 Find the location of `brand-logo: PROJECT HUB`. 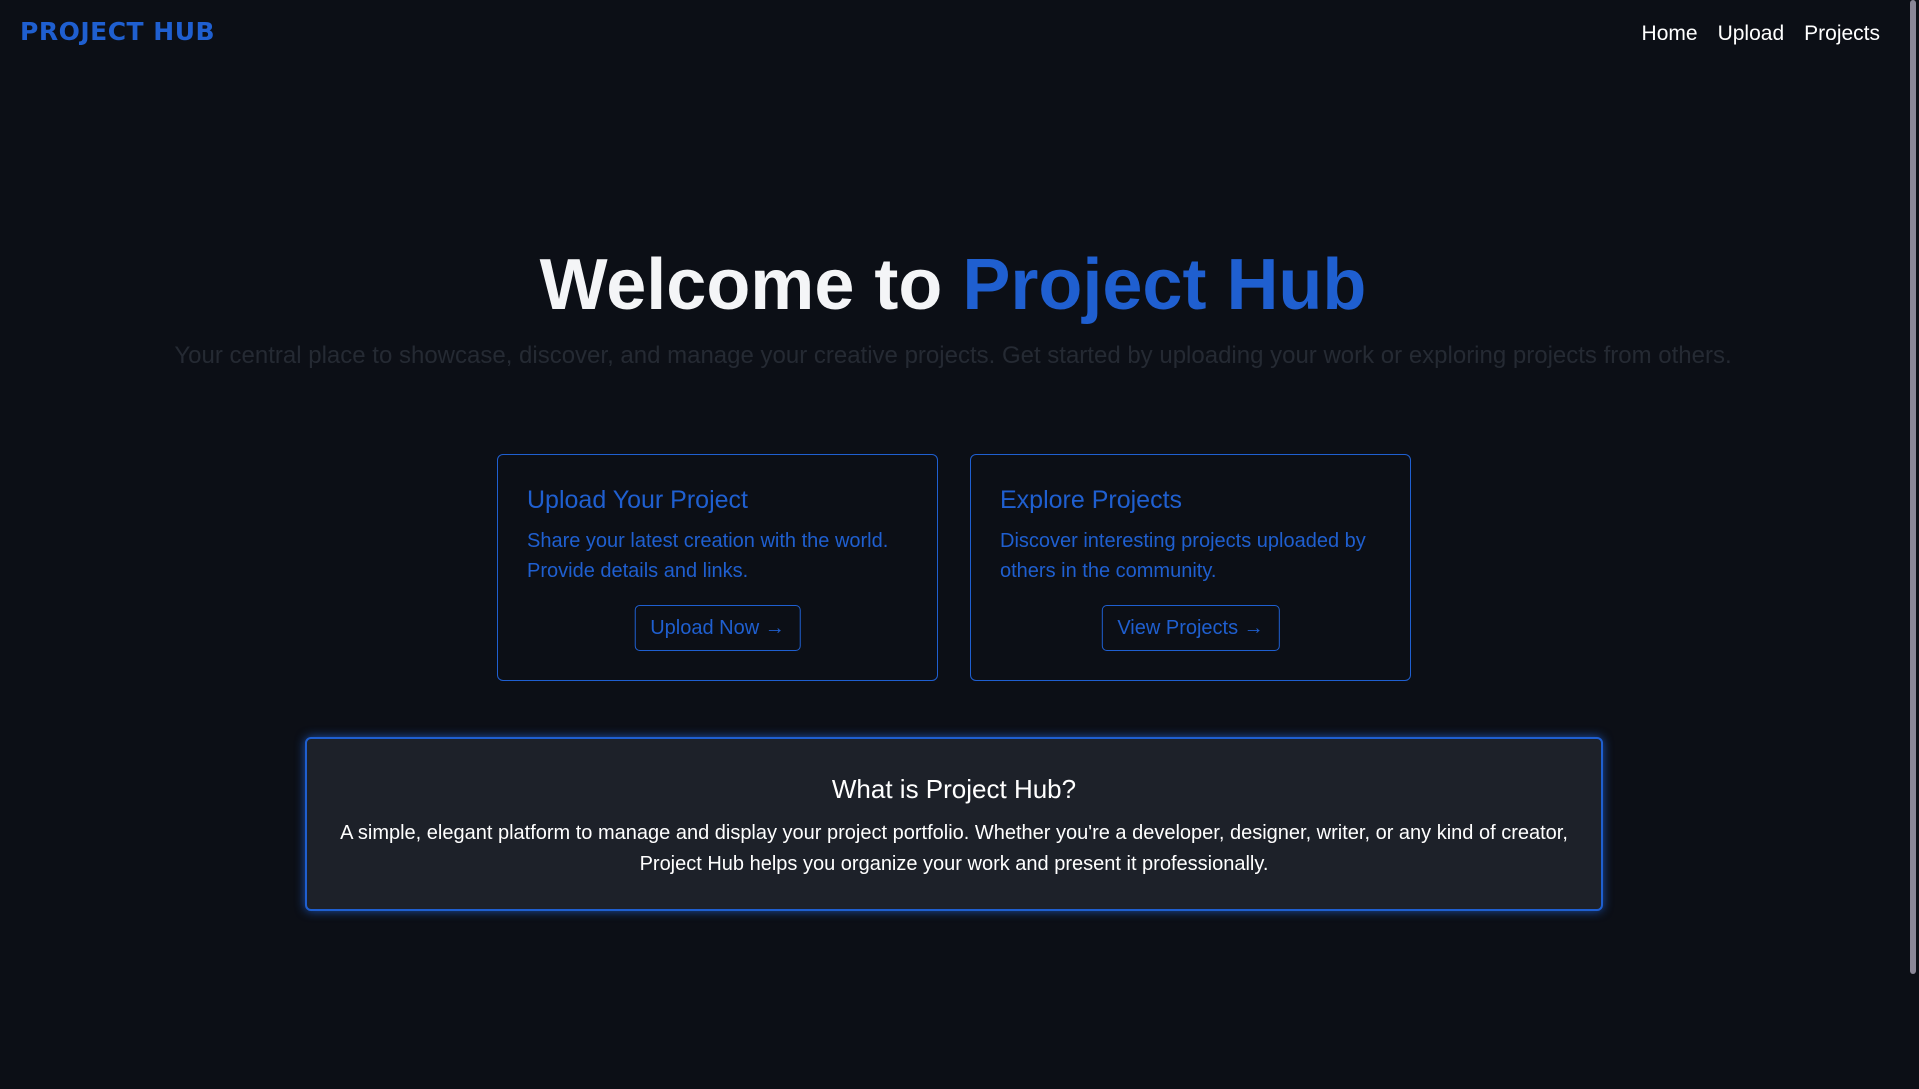

brand-logo: PROJECT HUB is located at coordinates (117, 31).